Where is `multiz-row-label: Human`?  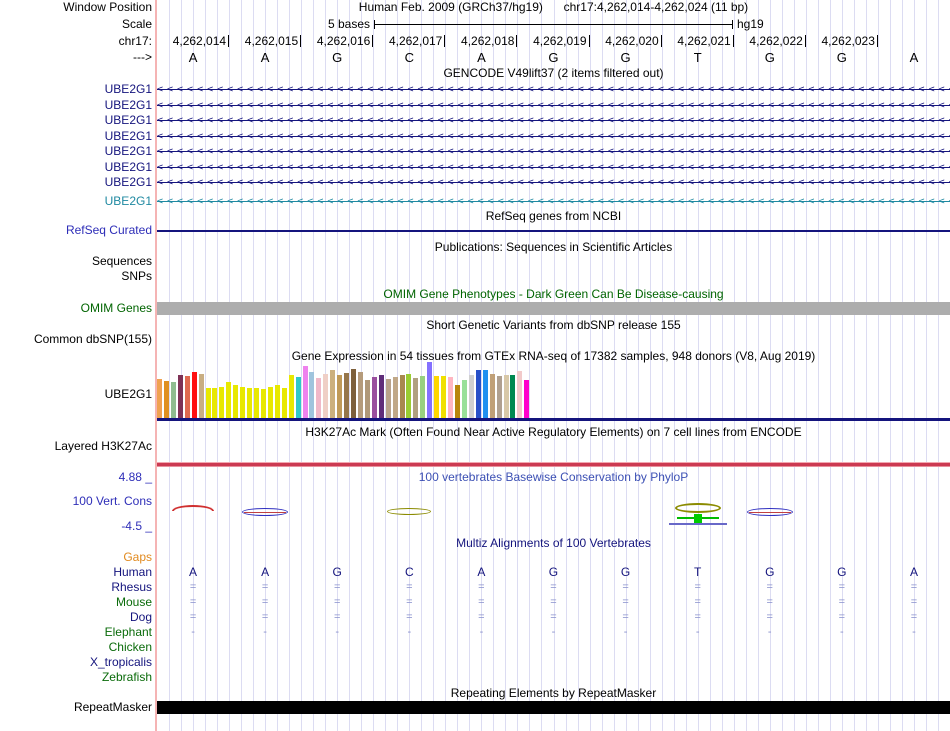
multiz-row-label: Human is located at coordinates (76, 572).